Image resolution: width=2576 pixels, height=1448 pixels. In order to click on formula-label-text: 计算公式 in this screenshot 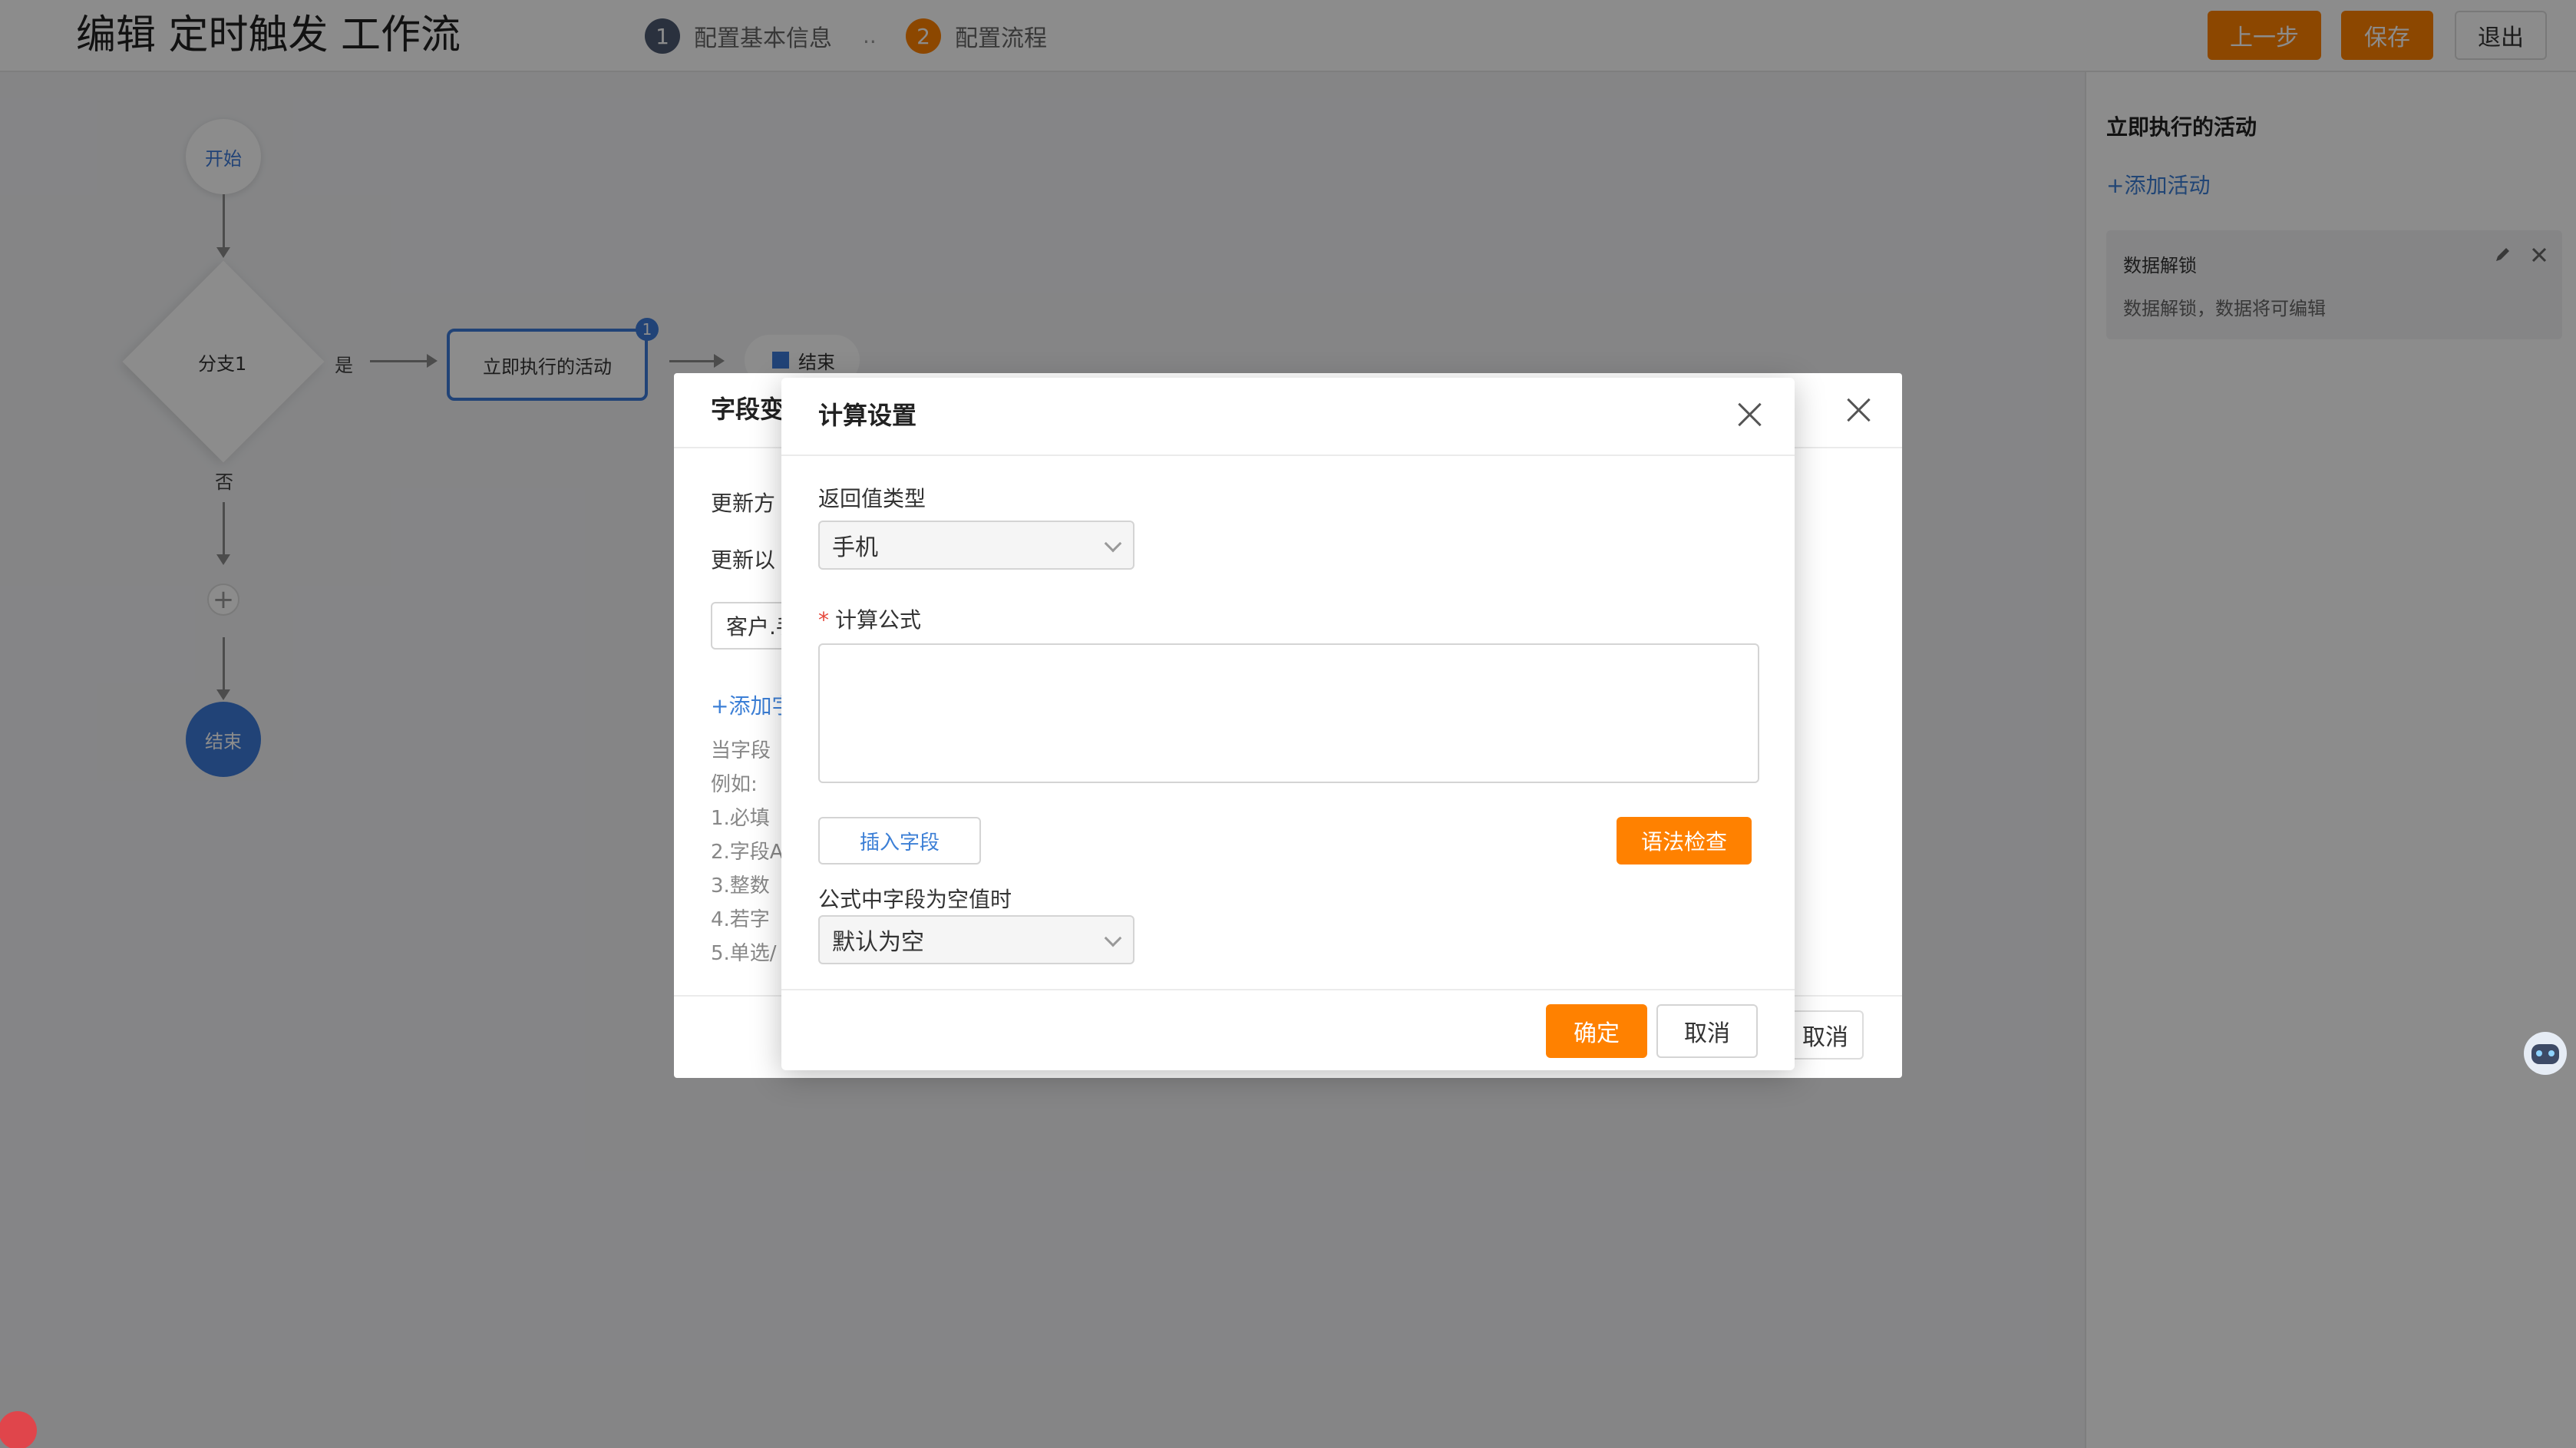, I will do `click(878, 620)`.